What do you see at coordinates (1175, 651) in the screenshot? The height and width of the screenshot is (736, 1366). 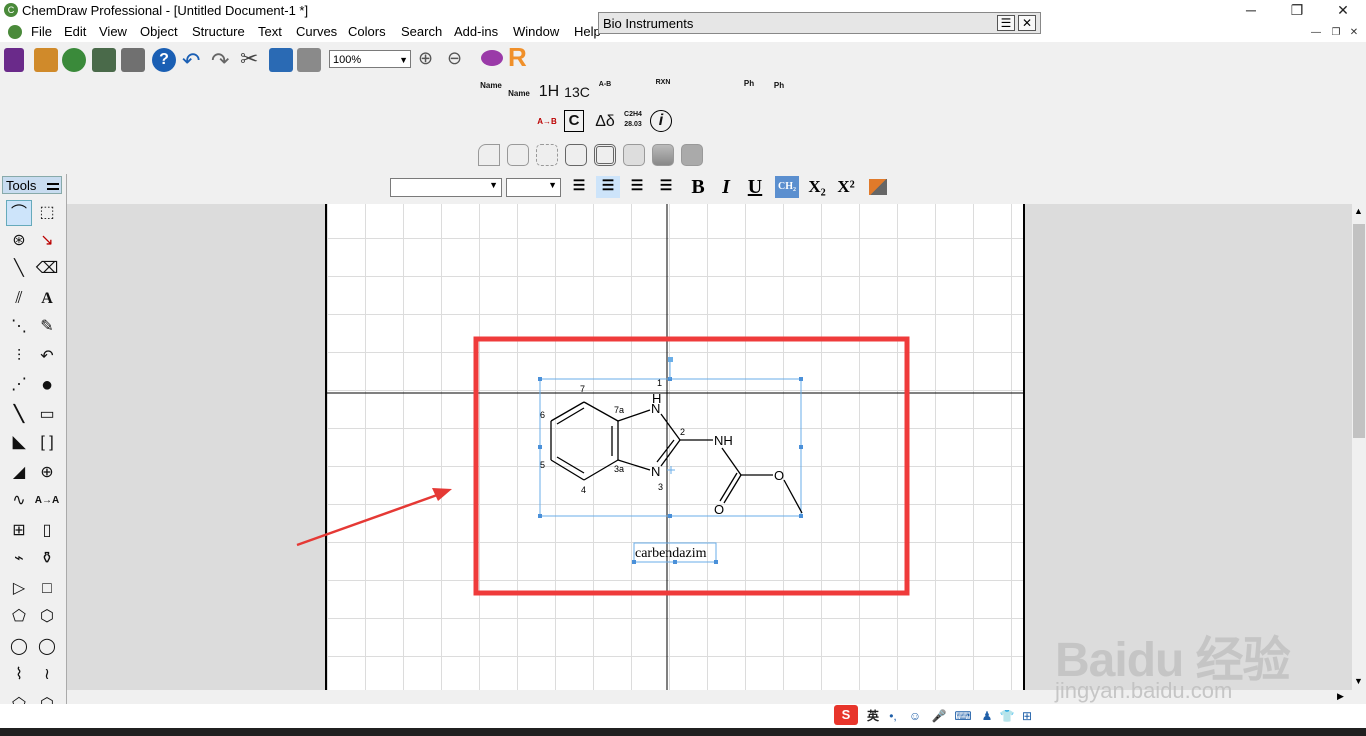 I see `baidu-watermark: Baidu 经验 jingyan.baidu.com` at bounding box center [1175, 651].